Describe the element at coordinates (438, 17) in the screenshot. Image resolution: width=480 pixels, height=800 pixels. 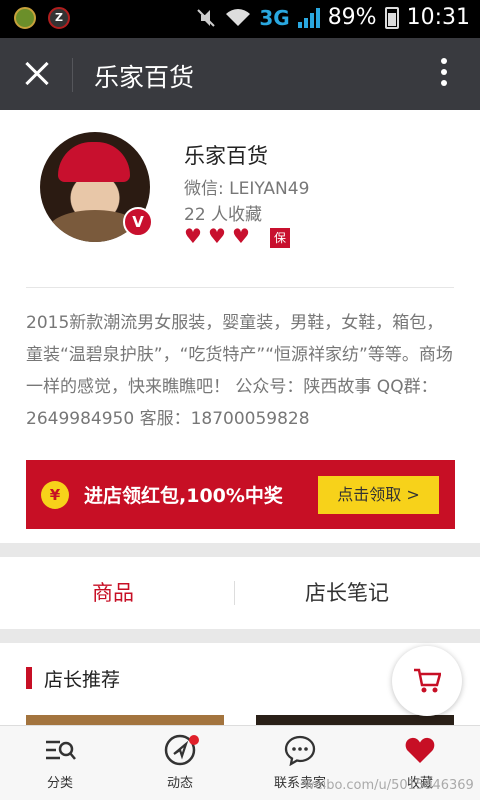
I see `clock: 10:31` at that location.